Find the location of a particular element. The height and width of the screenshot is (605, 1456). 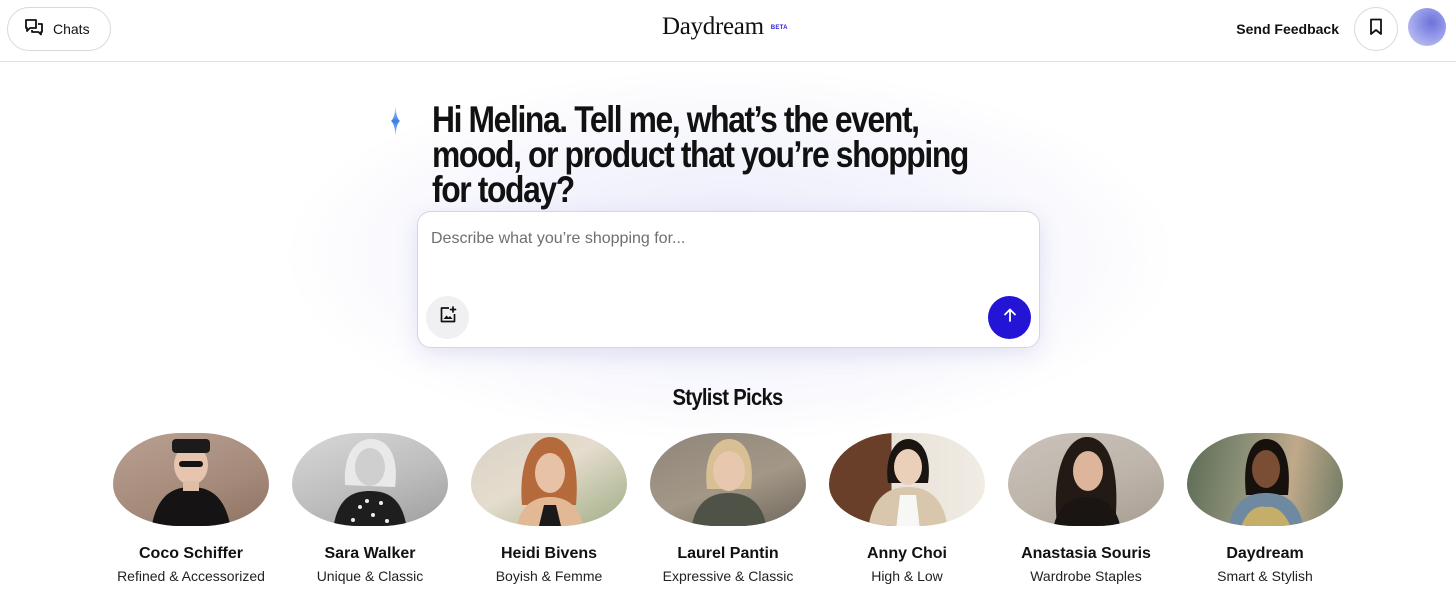

stylist-description: Smart & Stylish is located at coordinates (1265, 576).